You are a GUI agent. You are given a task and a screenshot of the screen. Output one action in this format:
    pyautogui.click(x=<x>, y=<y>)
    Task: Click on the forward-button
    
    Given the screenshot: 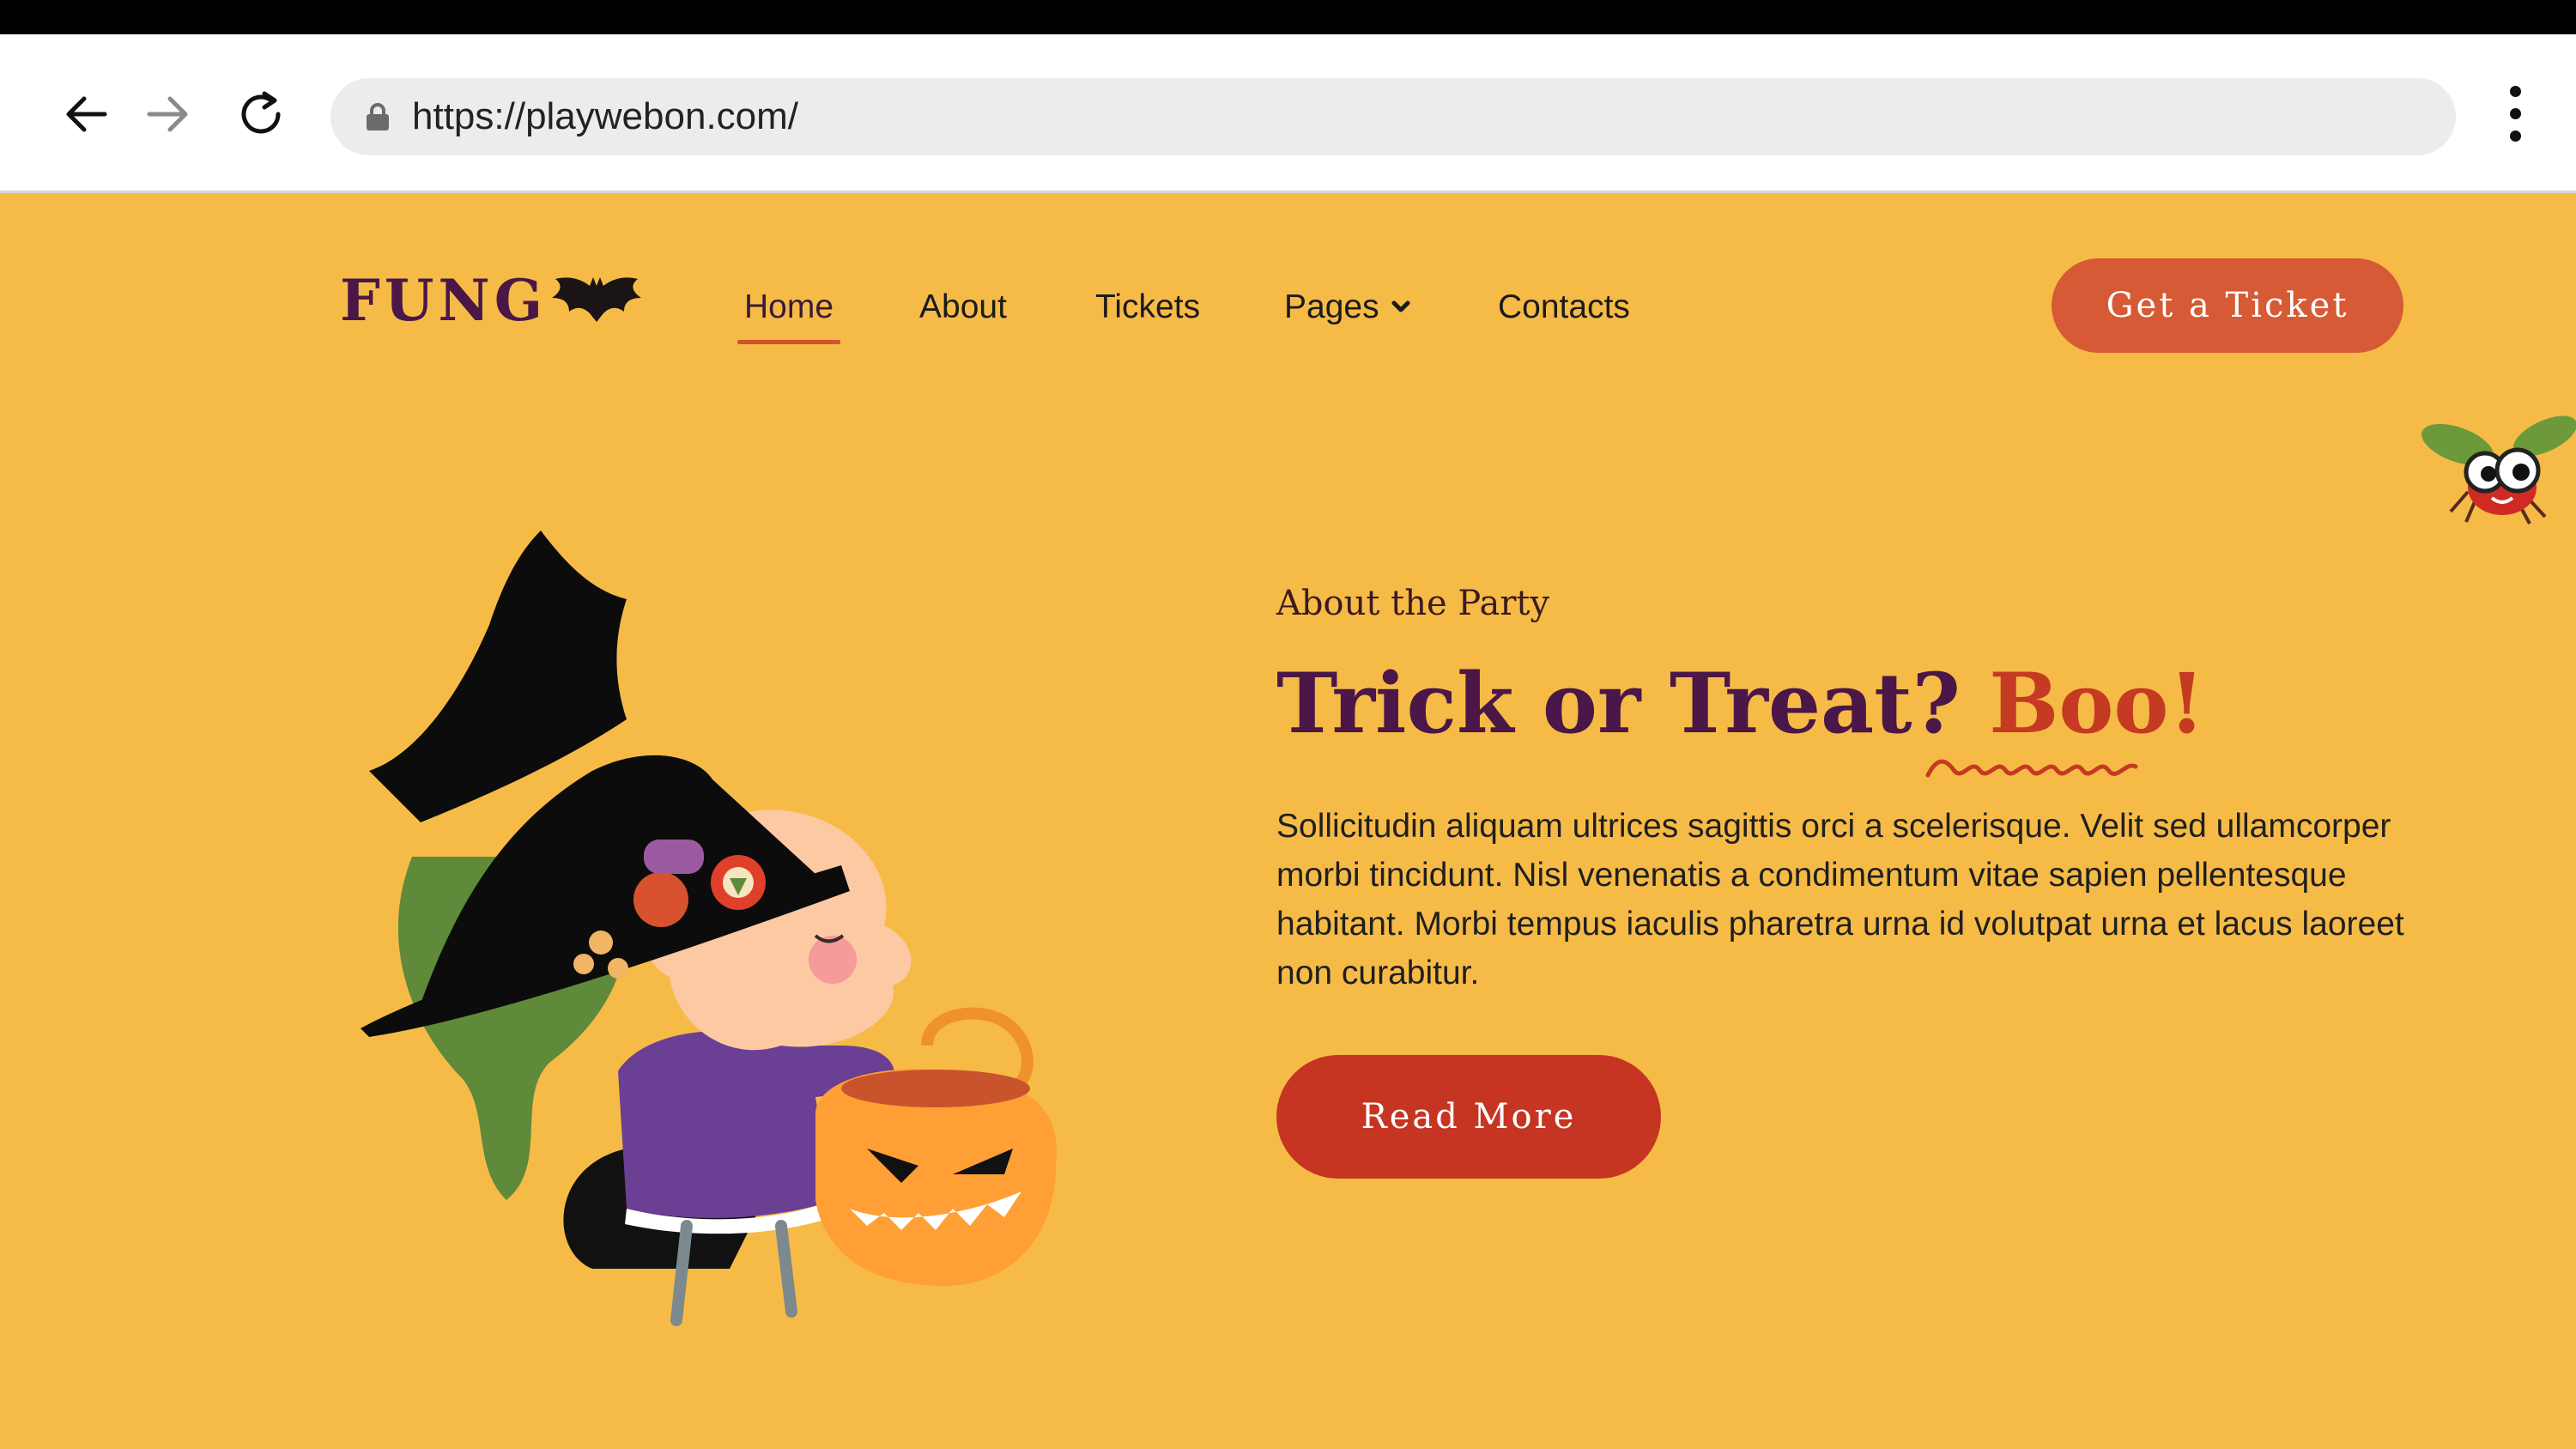 What is the action you would take?
    pyautogui.click(x=168, y=114)
    